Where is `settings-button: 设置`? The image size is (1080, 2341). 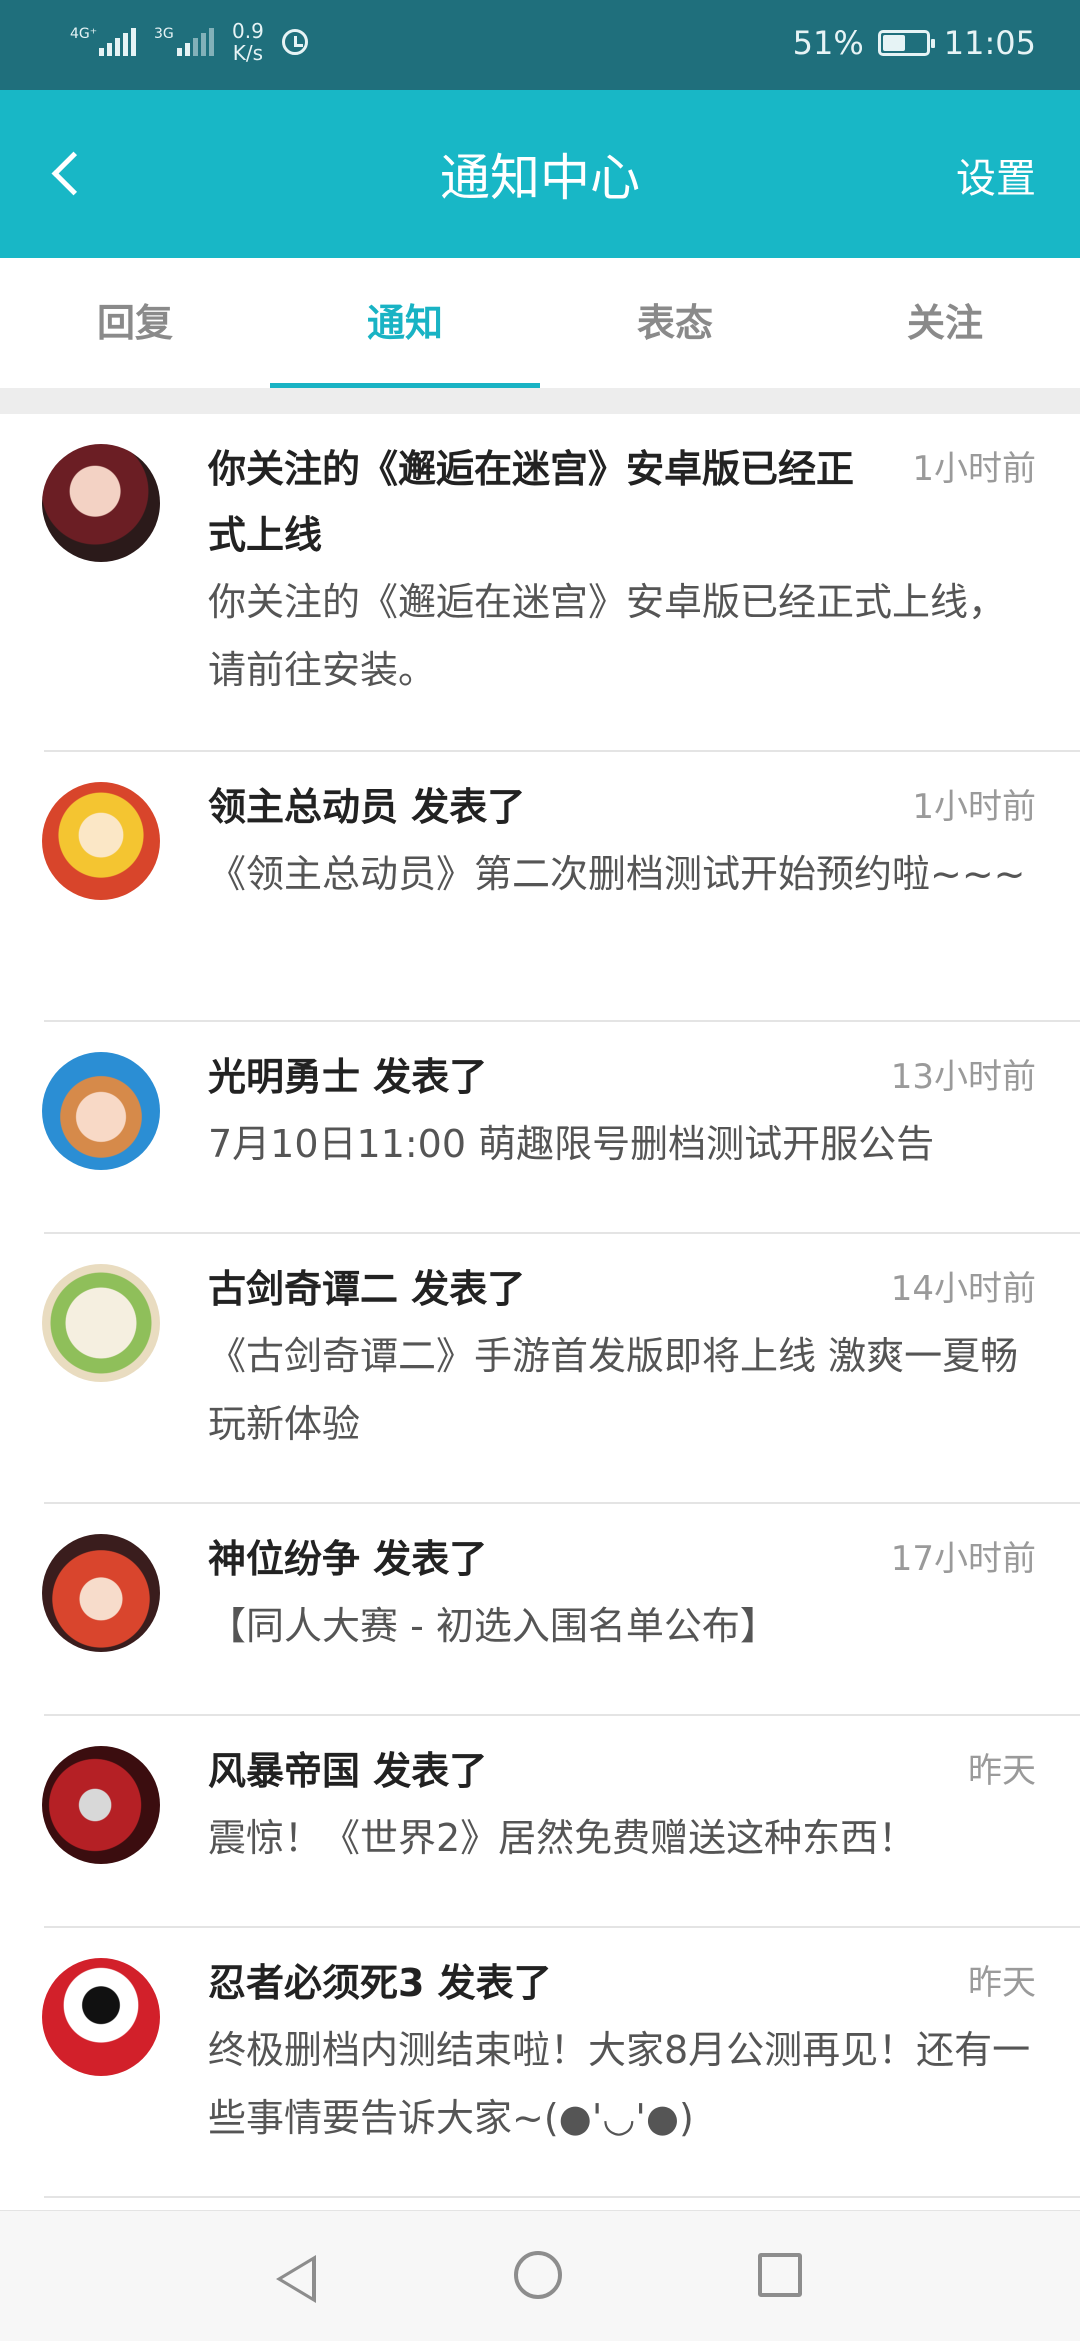
settings-button: 设置 is located at coordinates (996, 175).